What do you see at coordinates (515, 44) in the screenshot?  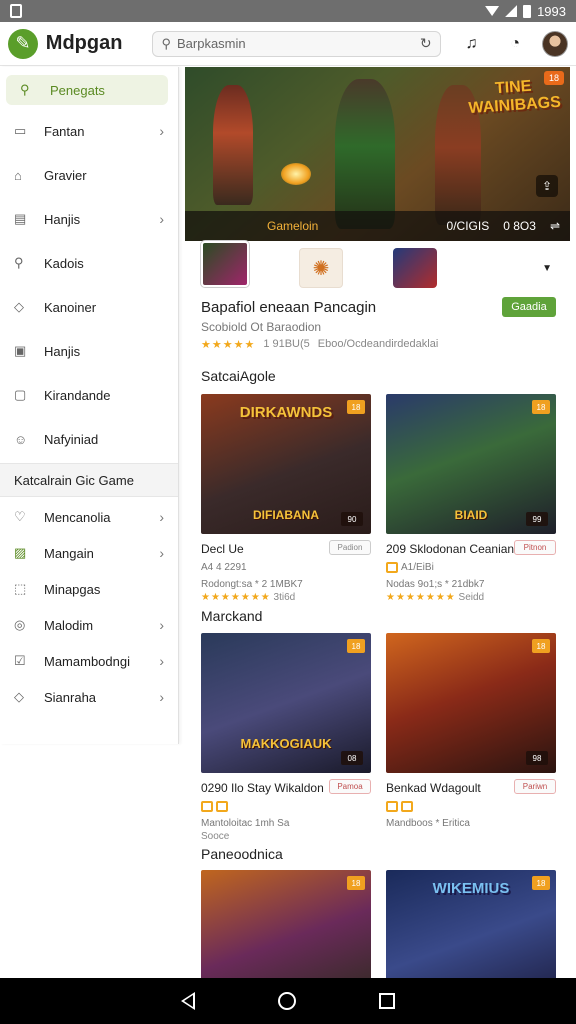 I see `coin-icon: ◔` at bounding box center [515, 44].